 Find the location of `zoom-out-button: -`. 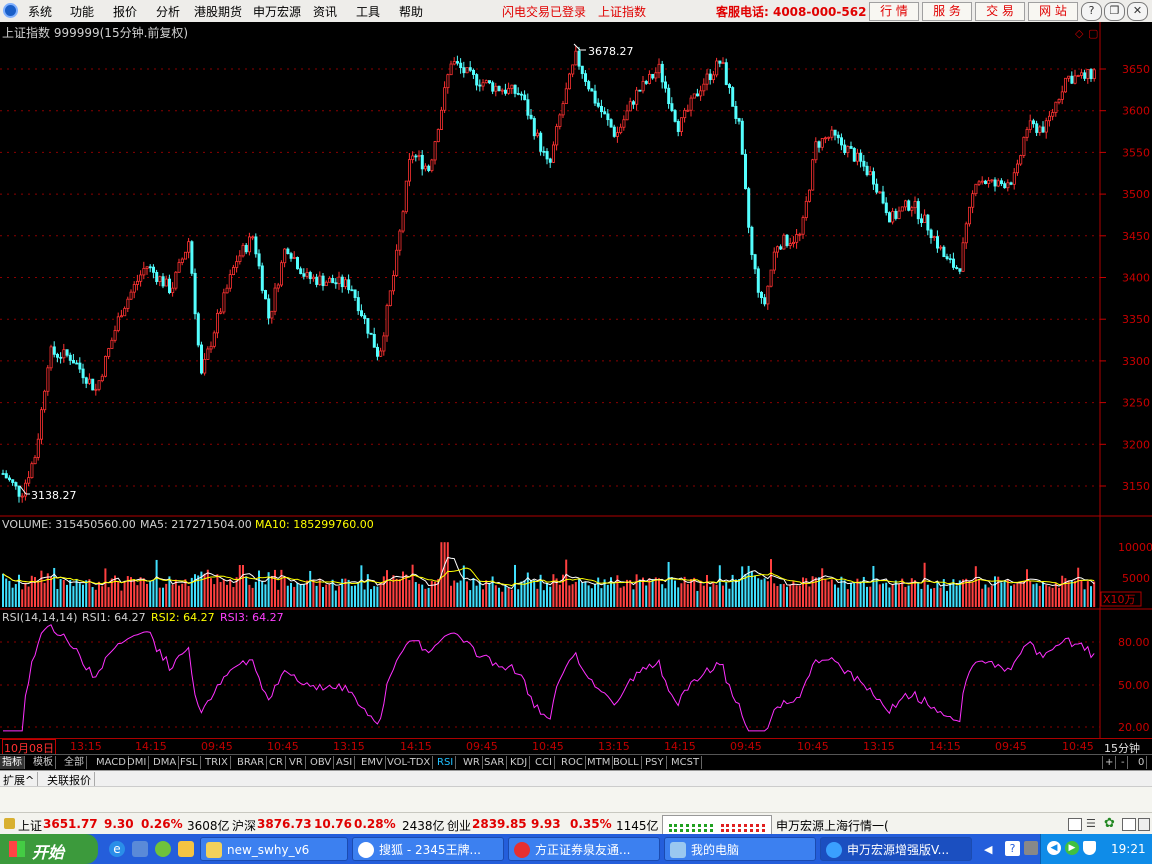

zoom-out-button: - is located at coordinates (1123, 762).